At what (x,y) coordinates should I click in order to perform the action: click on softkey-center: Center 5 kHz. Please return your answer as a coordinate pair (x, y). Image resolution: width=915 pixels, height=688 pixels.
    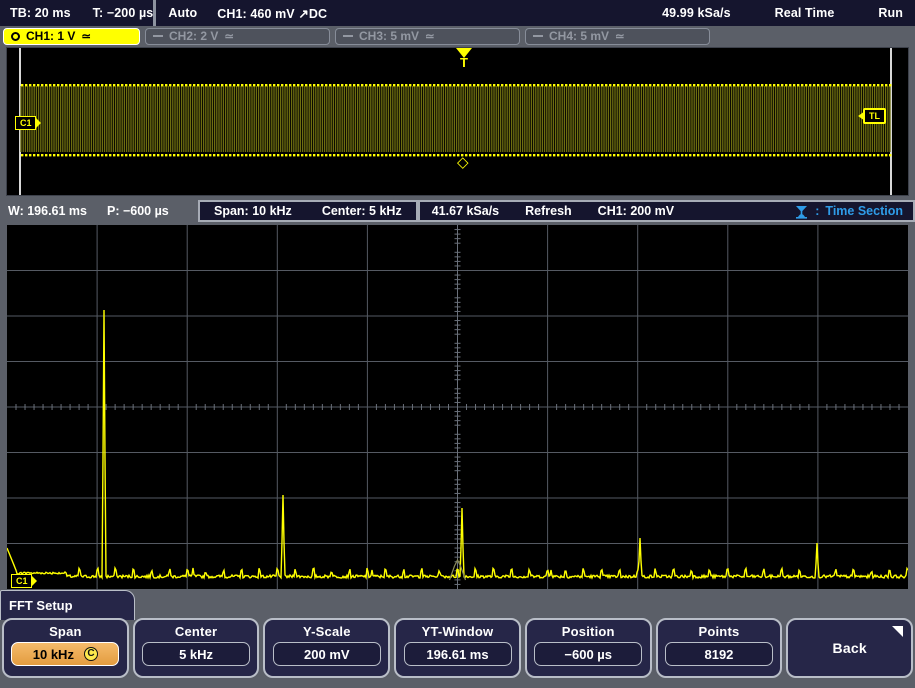
    Looking at the image, I should click on (196, 648).